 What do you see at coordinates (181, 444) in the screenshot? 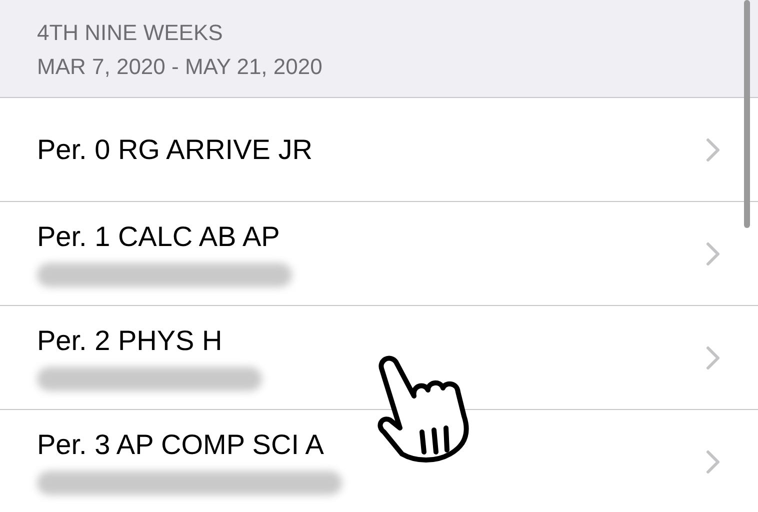
I see `class-title: Per. 3 AP COMP SCI A` at bounding box center [181, 444].